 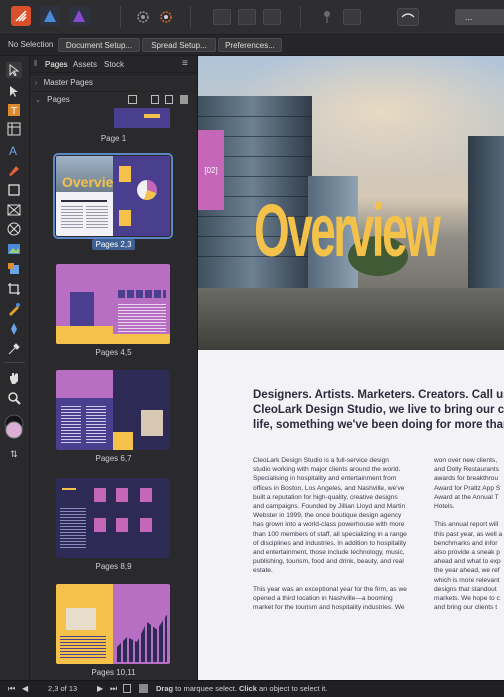 I want to click on ellipse-frame-icon, so click(x=14, y=229).